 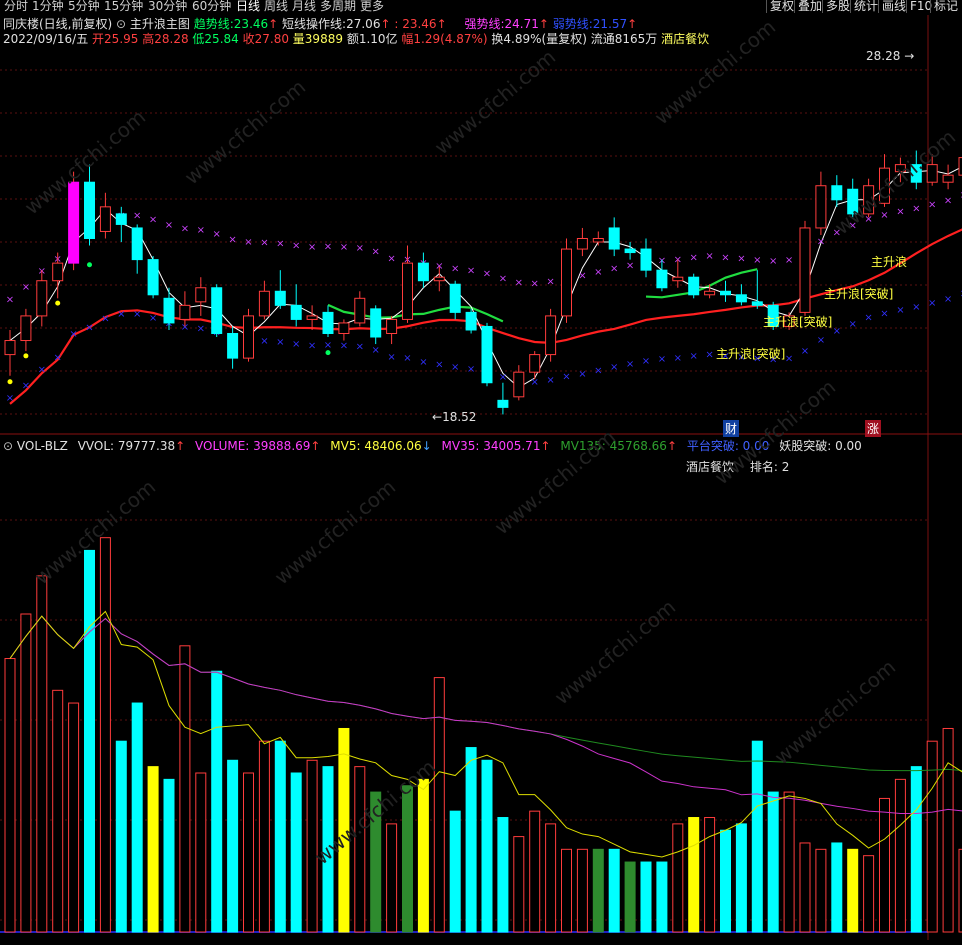 What do you see at coordinates (123, 7) in the screenshot?
I see `period-tab: 15分钟` at bounding box center [123, 7].